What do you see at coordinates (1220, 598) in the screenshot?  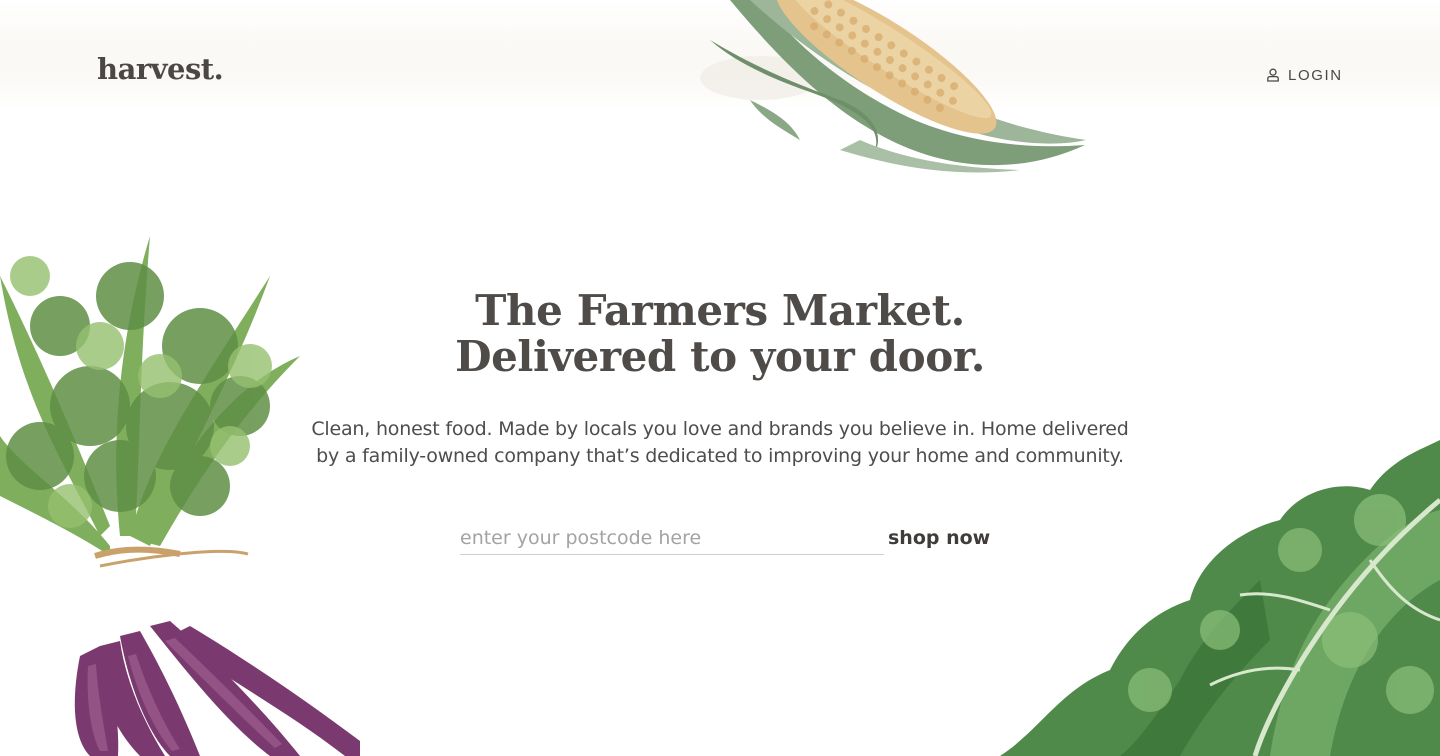 I see `kale-illustration` at bounding box center [1220, 598].